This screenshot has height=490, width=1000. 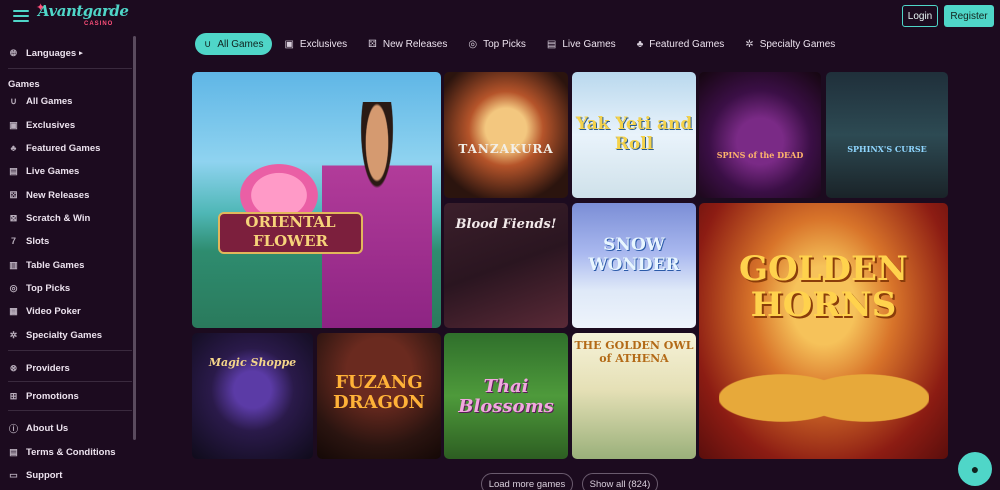 I want to click on sidebar-item-label: Top Picks, so click(x=48, y=288).